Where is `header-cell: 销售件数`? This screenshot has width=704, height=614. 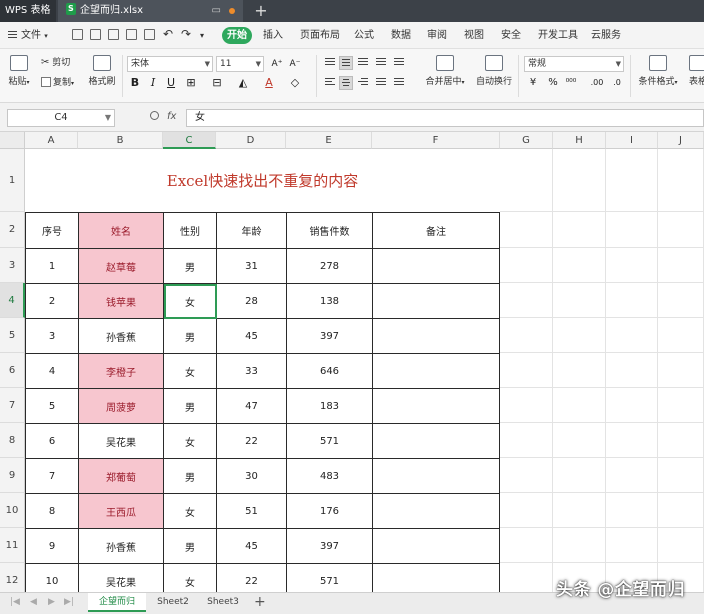 header-cell: 销售件数 is located at coordinates (329, 230).